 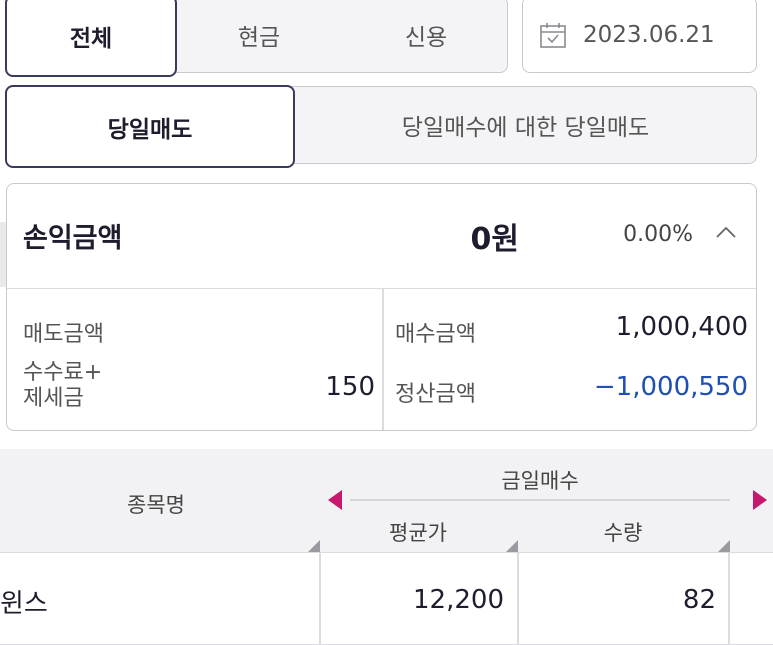 What do you see at coordinates (435, 394) in the screenshot?
I see `settle-amount-label: 정산금액` at bounding box center [435, 394].